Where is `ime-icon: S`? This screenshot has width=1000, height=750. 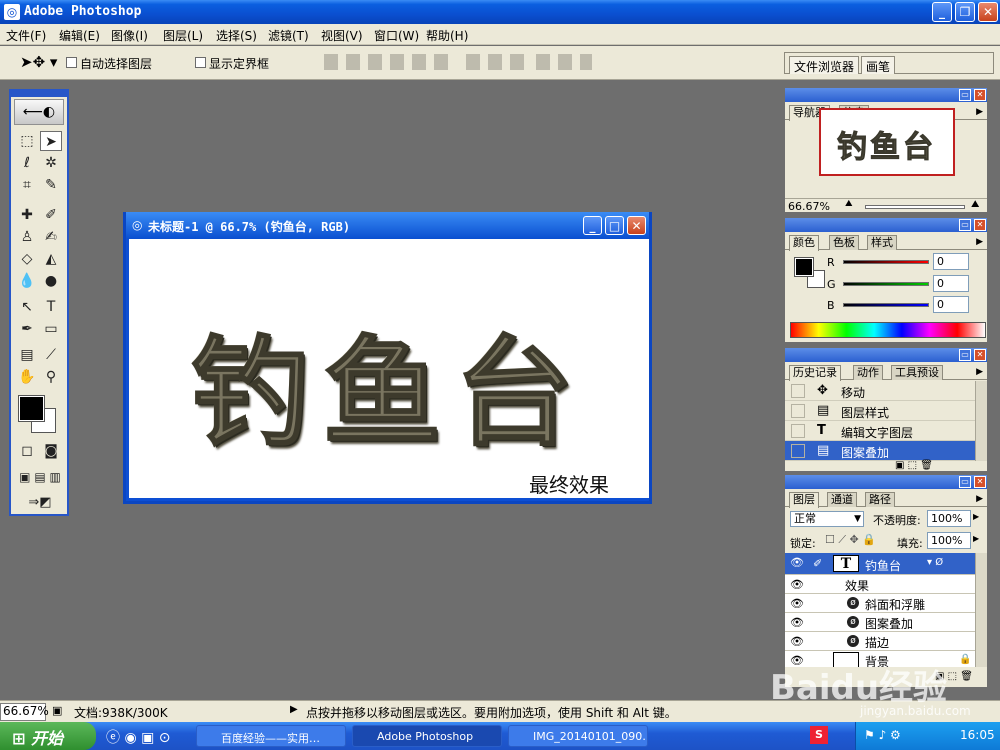 ime-icon: S is located at coordinates (819, 735).